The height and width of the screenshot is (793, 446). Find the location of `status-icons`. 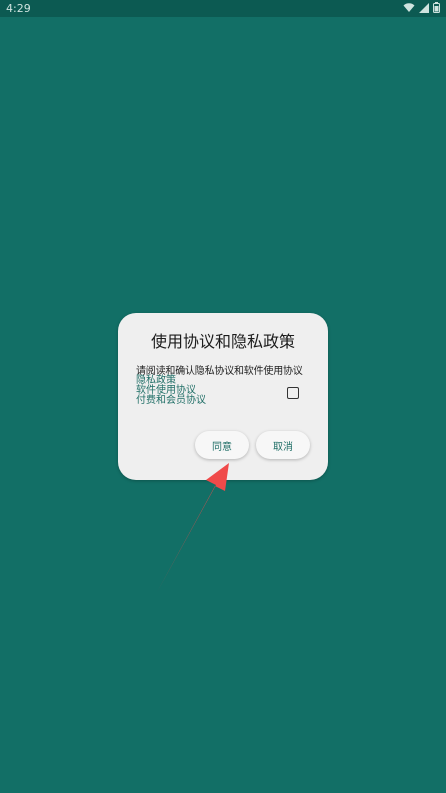

status-icons is located at coordinates (421, 7).